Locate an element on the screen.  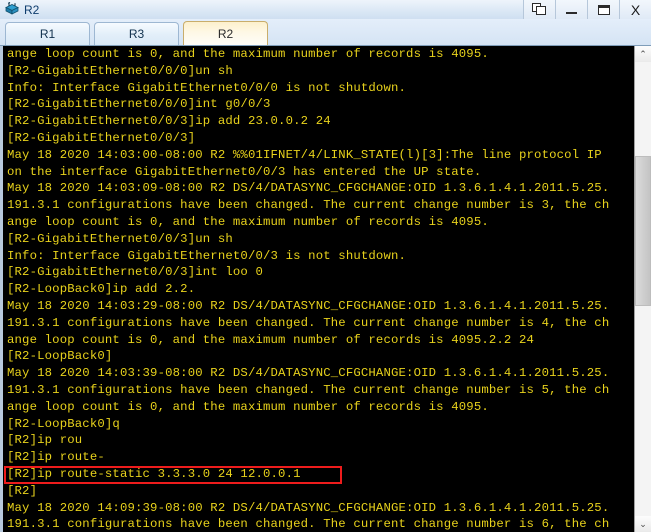
scrollbar-thumb is located at coordinates (643, 231).